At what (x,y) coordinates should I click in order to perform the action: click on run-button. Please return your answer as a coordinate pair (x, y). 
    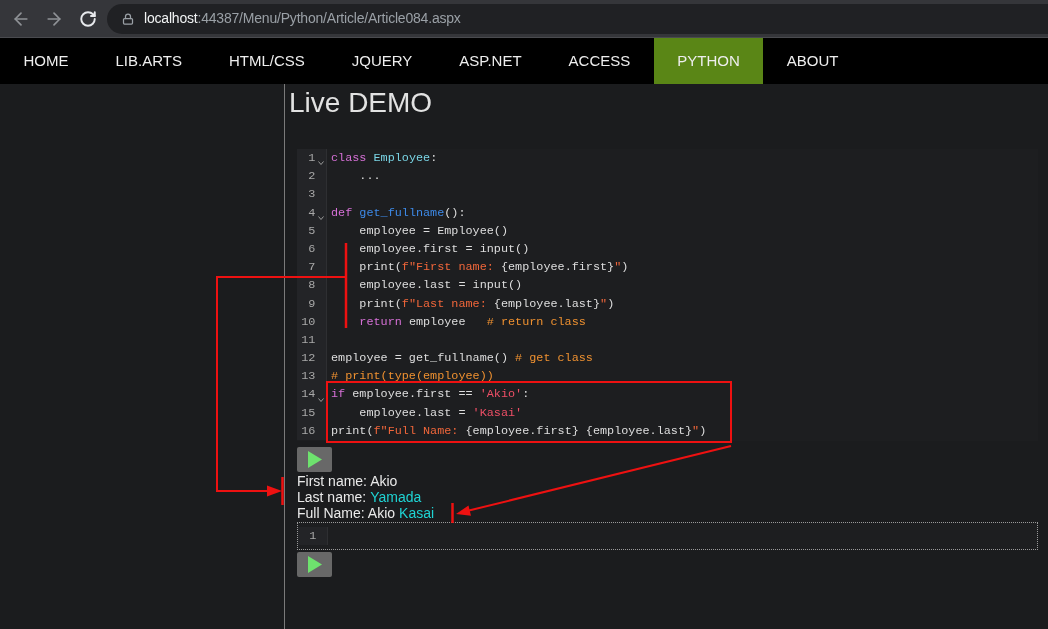
    Looking at the image, I should click on (314, 565).